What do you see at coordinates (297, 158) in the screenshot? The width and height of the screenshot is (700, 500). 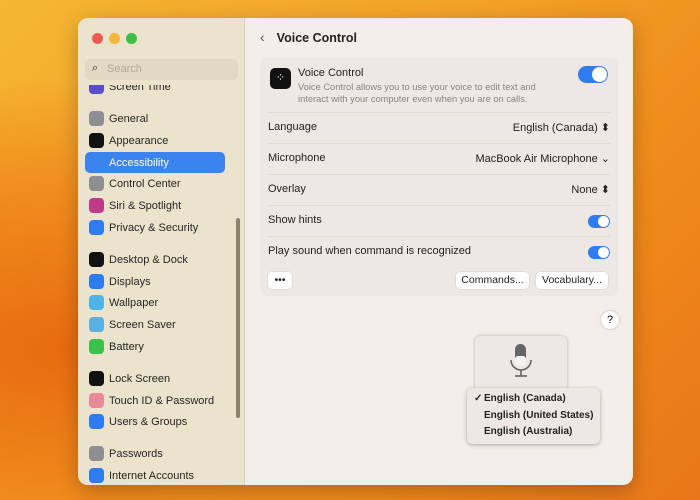 I see `row-label: Microphone` at bounding box center [297, 158].